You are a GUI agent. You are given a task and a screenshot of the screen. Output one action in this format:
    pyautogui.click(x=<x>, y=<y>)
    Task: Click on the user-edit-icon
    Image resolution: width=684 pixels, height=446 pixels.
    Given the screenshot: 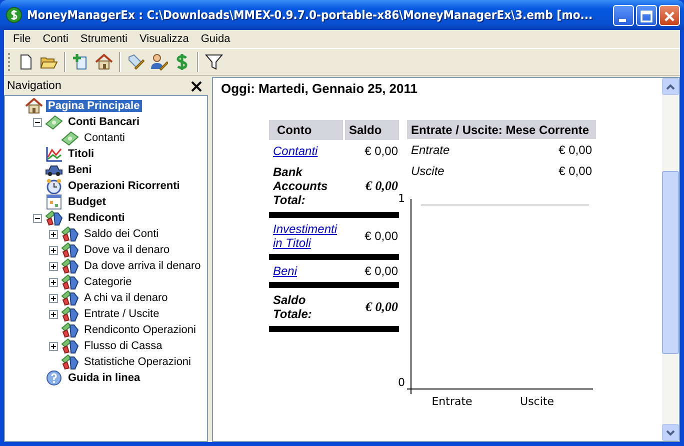 What is the action you would take?
    pyautogui.click(x=159, y=62)
    